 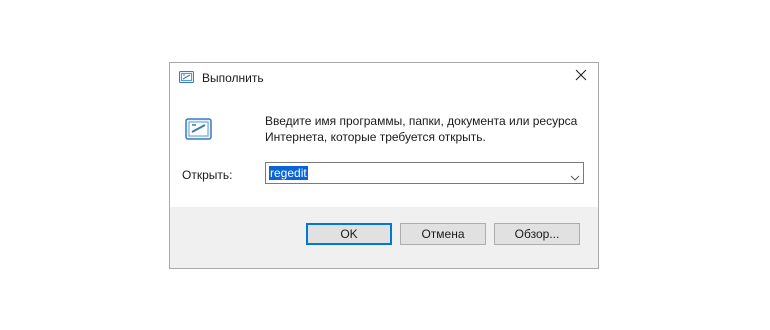 I want to click on window-title: Выполнить, so click(x=233, y=78).